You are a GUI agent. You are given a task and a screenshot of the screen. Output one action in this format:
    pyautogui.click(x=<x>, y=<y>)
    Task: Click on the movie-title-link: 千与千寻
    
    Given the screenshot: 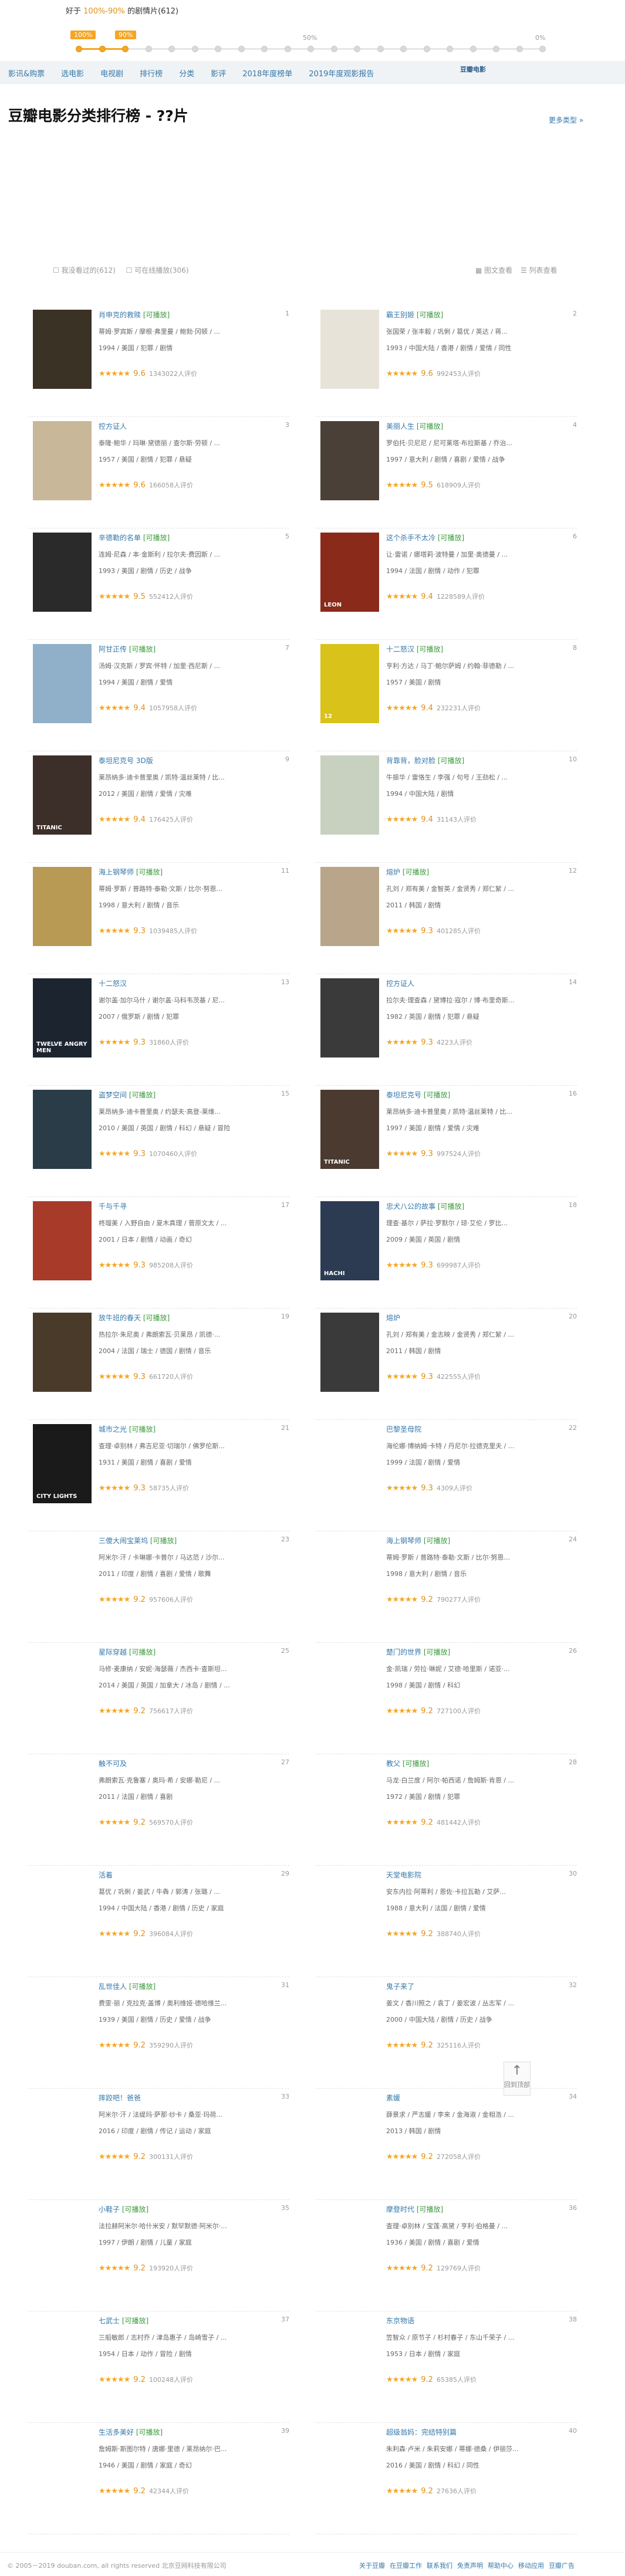 What is the action you would take?
    pyautogui.click(x=113, y=1207)
    